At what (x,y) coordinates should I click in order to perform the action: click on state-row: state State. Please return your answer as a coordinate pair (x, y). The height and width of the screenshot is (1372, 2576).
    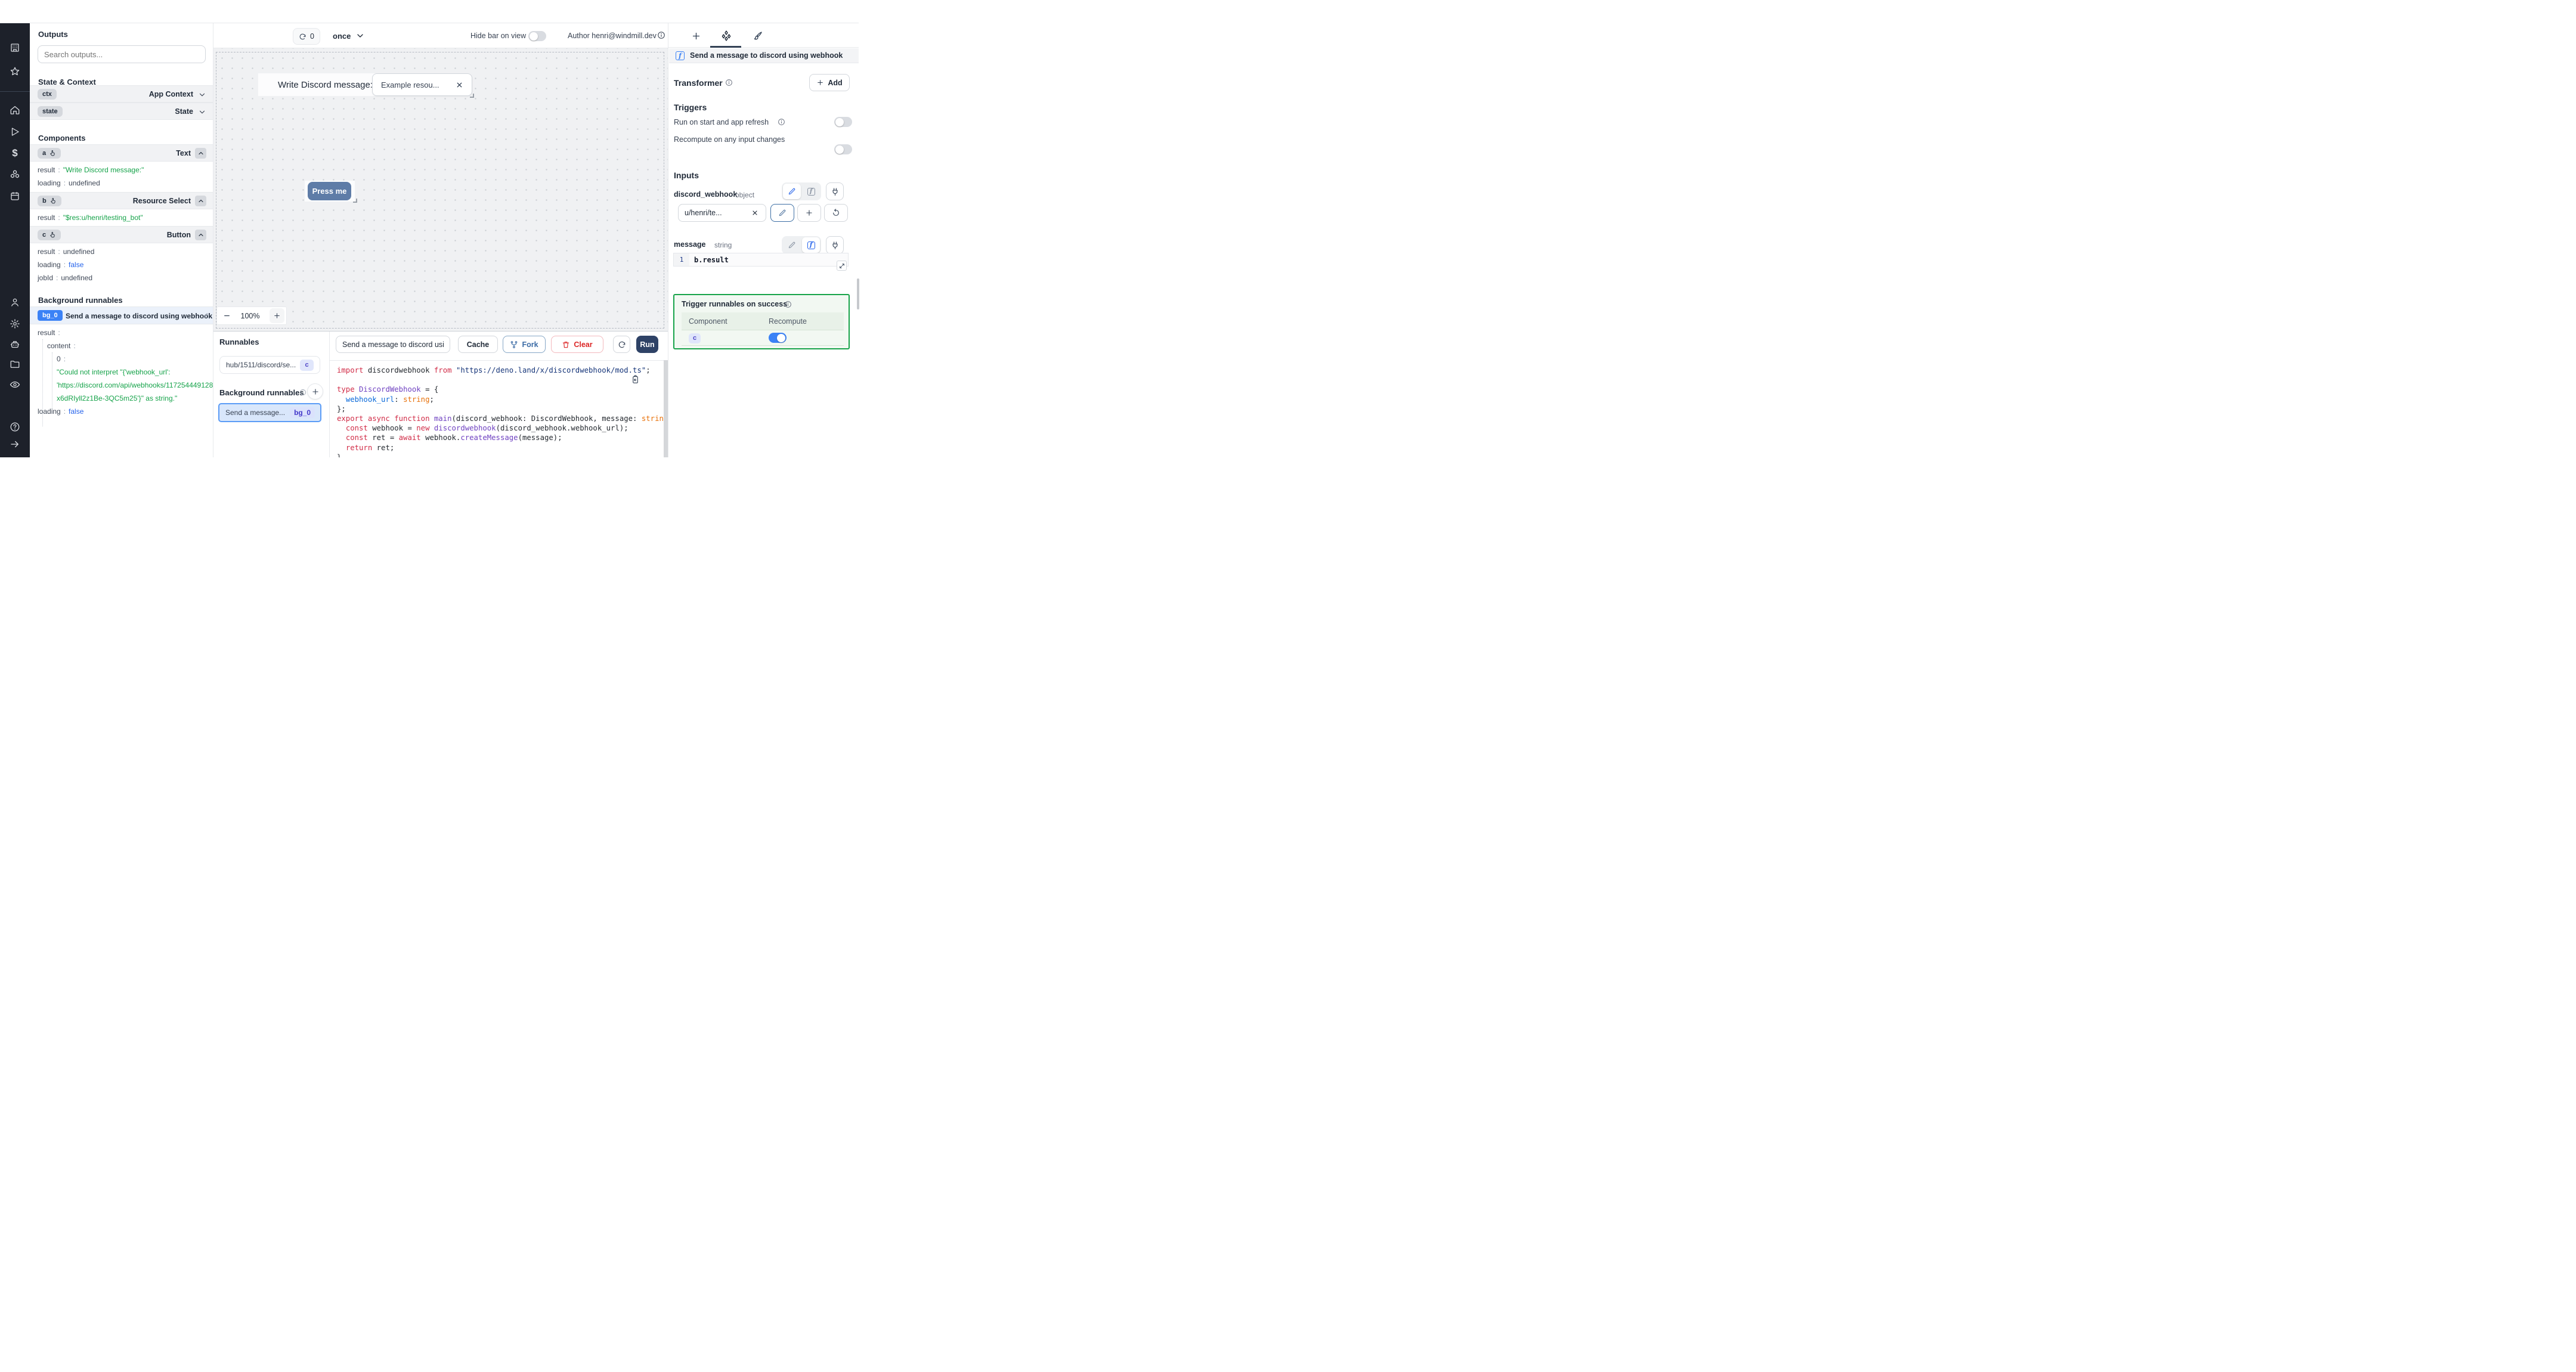
    Looking at the image, I should click on (122, 111).